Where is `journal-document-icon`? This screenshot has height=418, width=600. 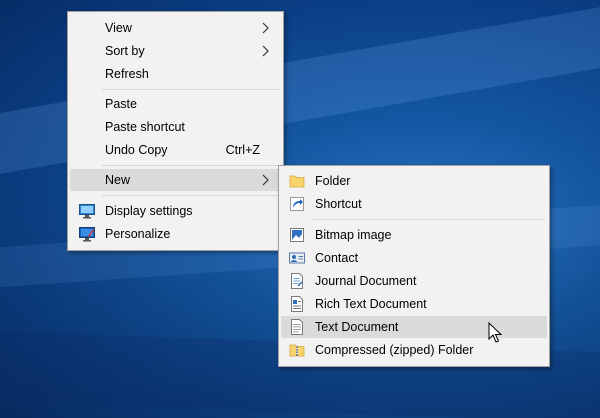
journal-document-icon is located at coordinates (297, 281).